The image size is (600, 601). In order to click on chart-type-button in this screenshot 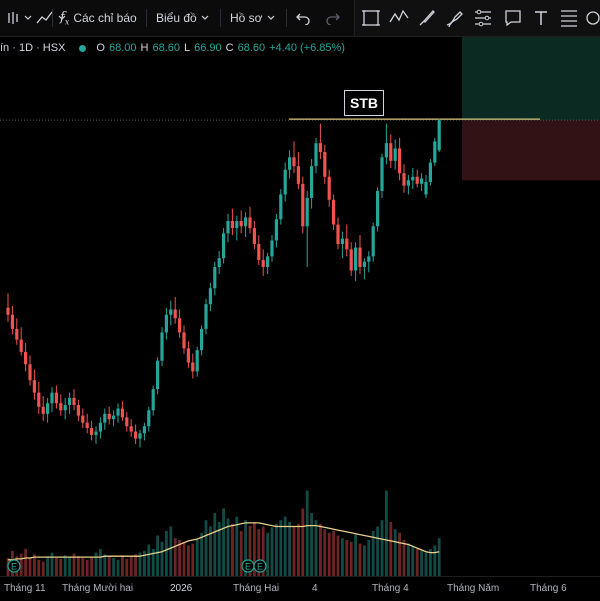, I will do `click(19, 18)`.